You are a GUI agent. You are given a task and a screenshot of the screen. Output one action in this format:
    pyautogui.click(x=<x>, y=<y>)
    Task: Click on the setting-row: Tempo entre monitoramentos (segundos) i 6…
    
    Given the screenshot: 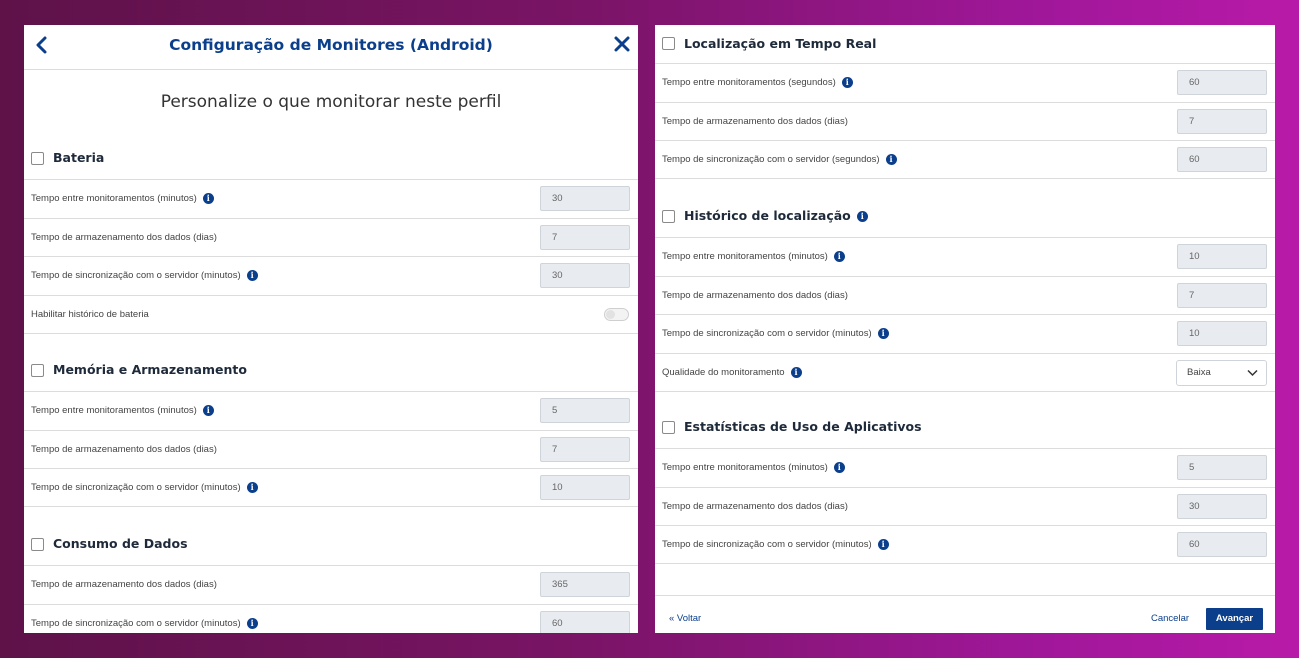 What is the action you would take?
    pyautogui.click(x=965, y=82)
    